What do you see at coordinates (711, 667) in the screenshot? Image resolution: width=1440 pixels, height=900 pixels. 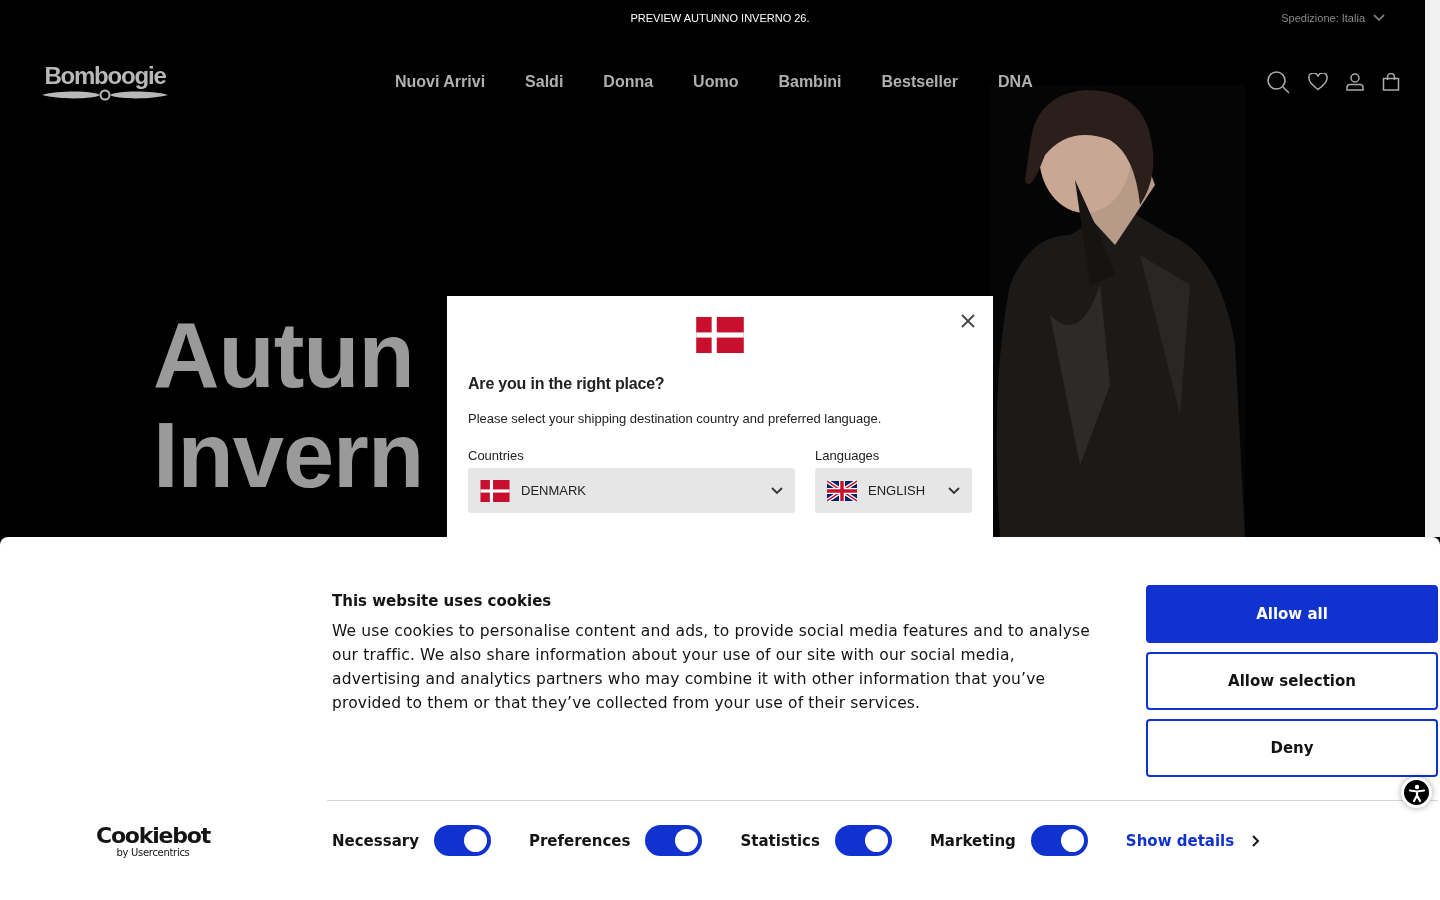 I see `cookie-text: We use cookies to personalise content and ads, to provide social media features and to analyse our traffic. We also share information about your use of our site with our social media, advertising and analytics partners who may combine it with other information that you’ve provided to them or that they’ve collected from your use of their services.` at bounding box center [711, 667].